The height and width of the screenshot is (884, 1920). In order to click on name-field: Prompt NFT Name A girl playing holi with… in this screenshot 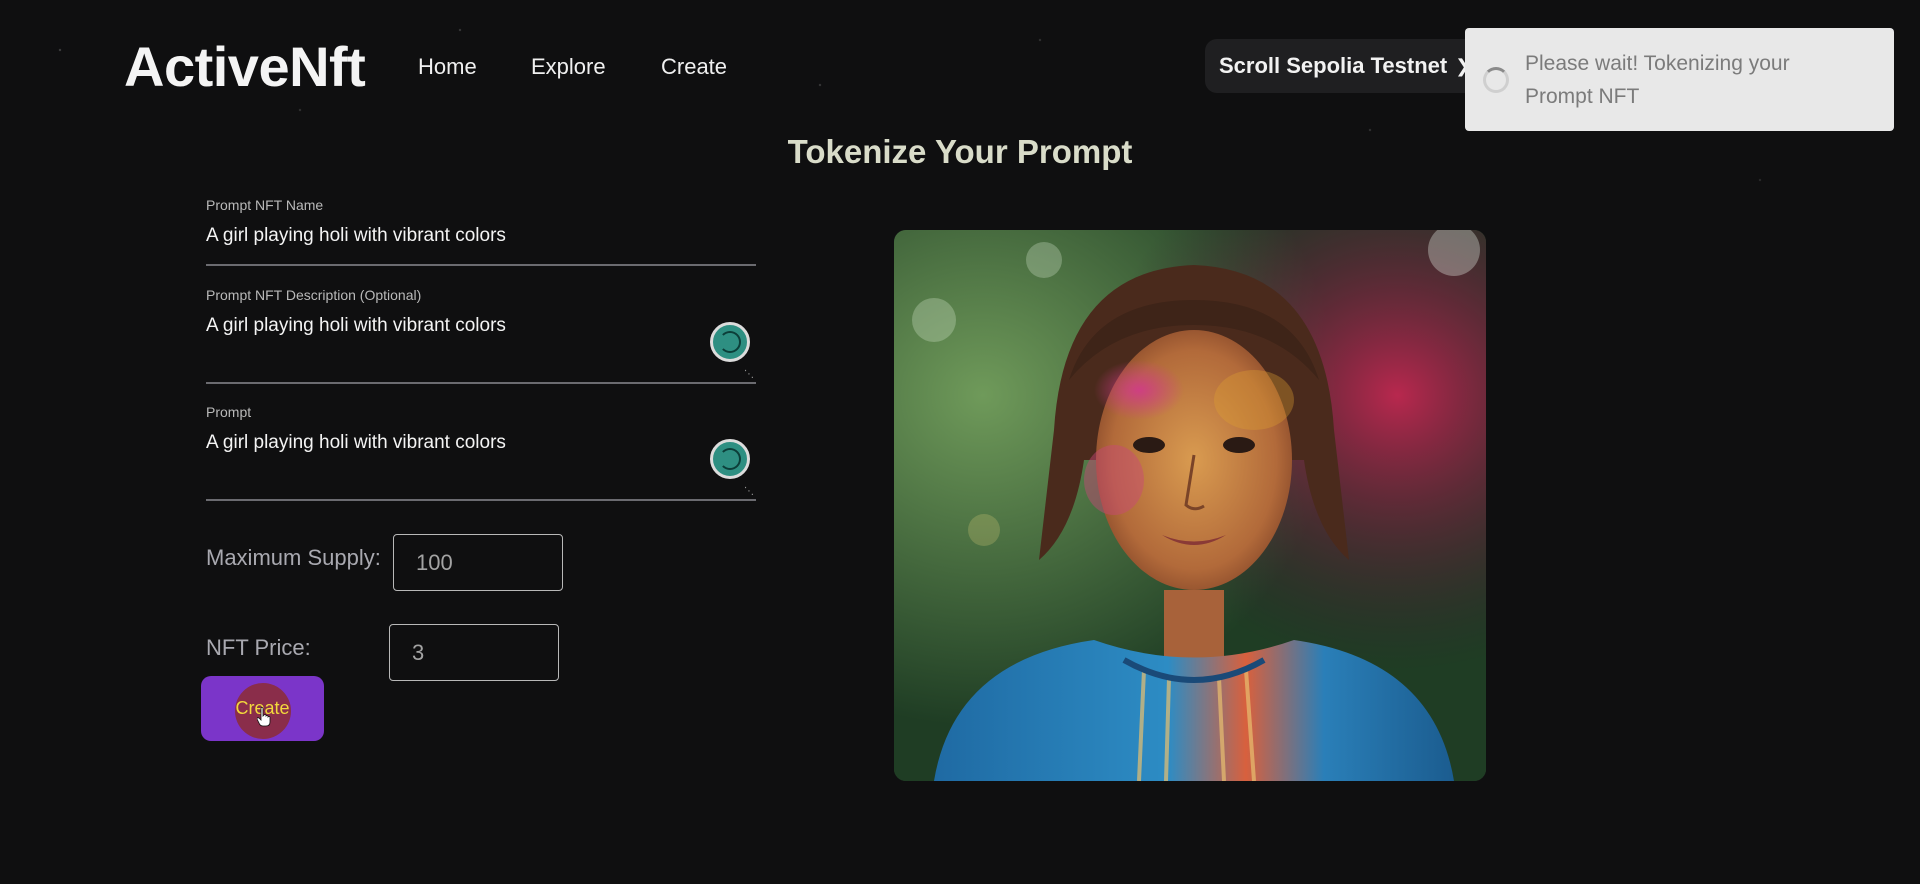, I will do `click(481, 232)`.